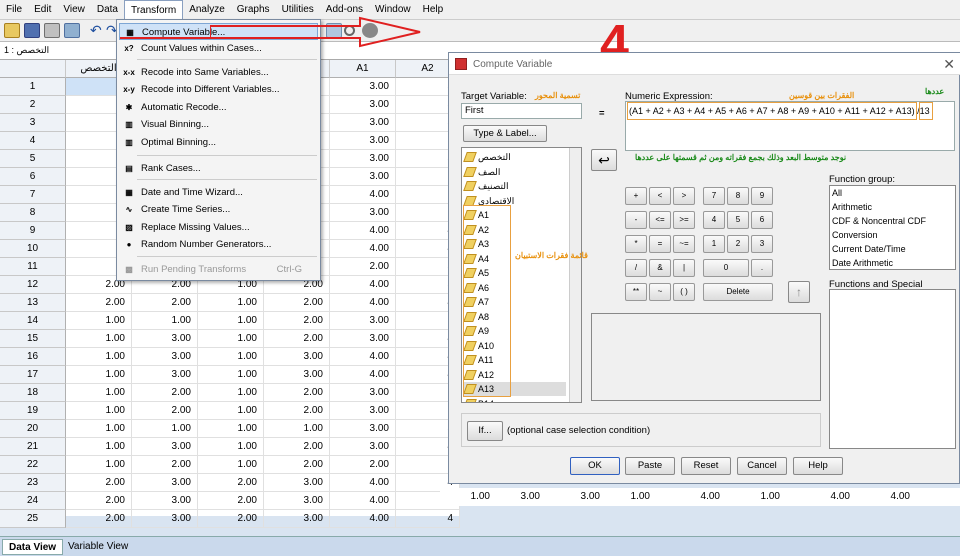 This screenshot has width=960, height=556. I want to click on variable-list-item: الصف, so click(514, 172).